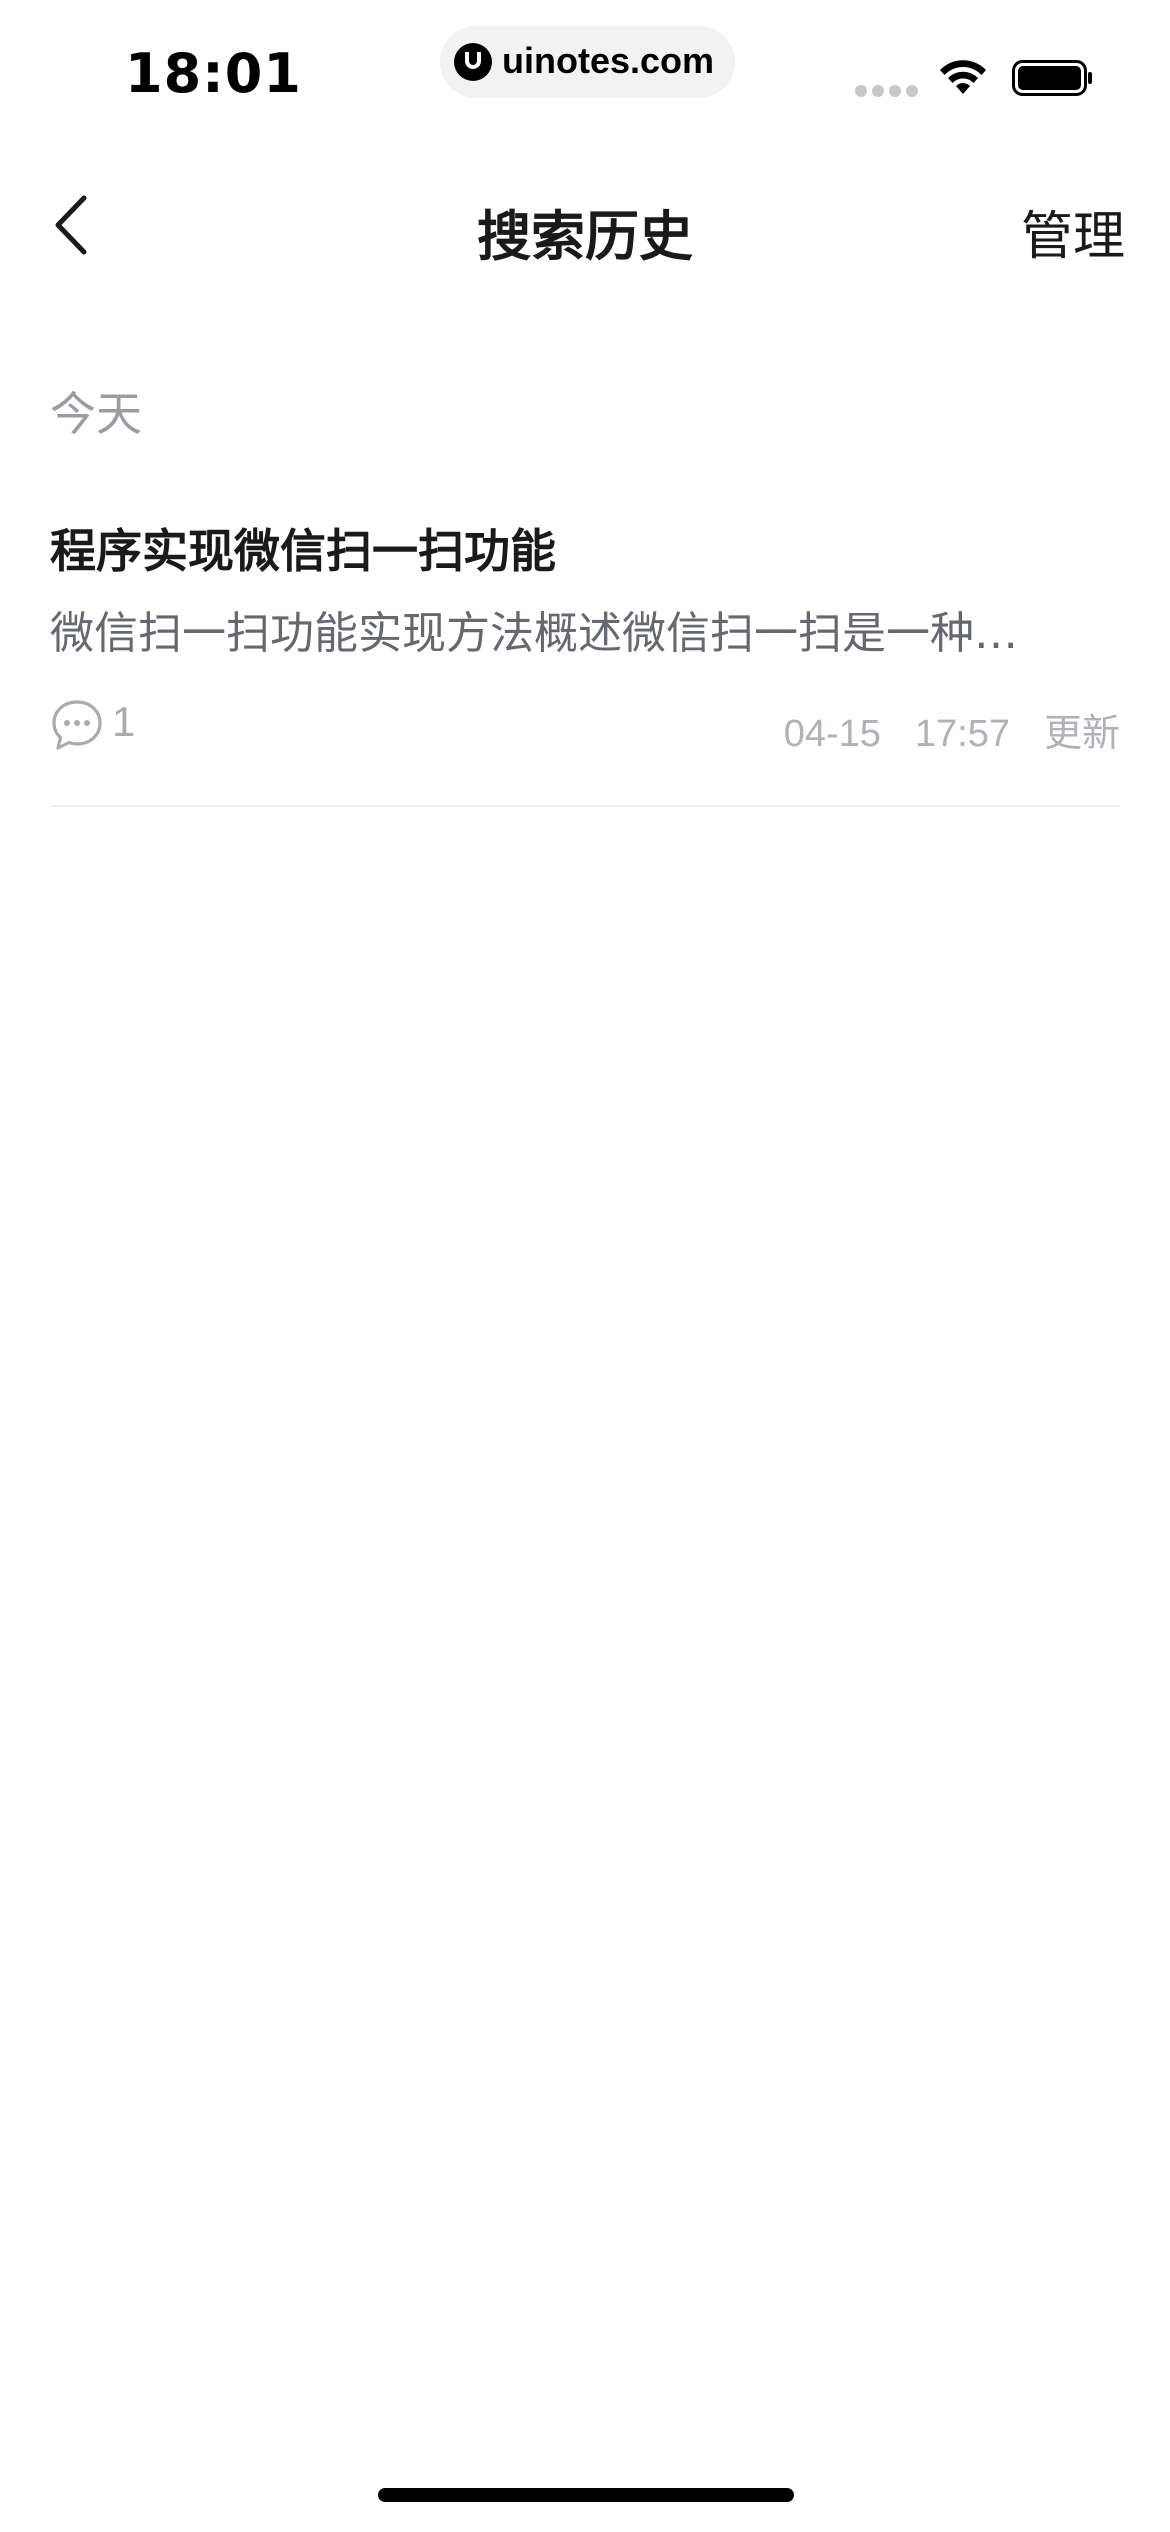 This screenshot has width=1170, height=2532. What do you see at coordinates (887, 91) in the screenshot?
I see `cellular-signal-icon` at bounding box center [887, 91].